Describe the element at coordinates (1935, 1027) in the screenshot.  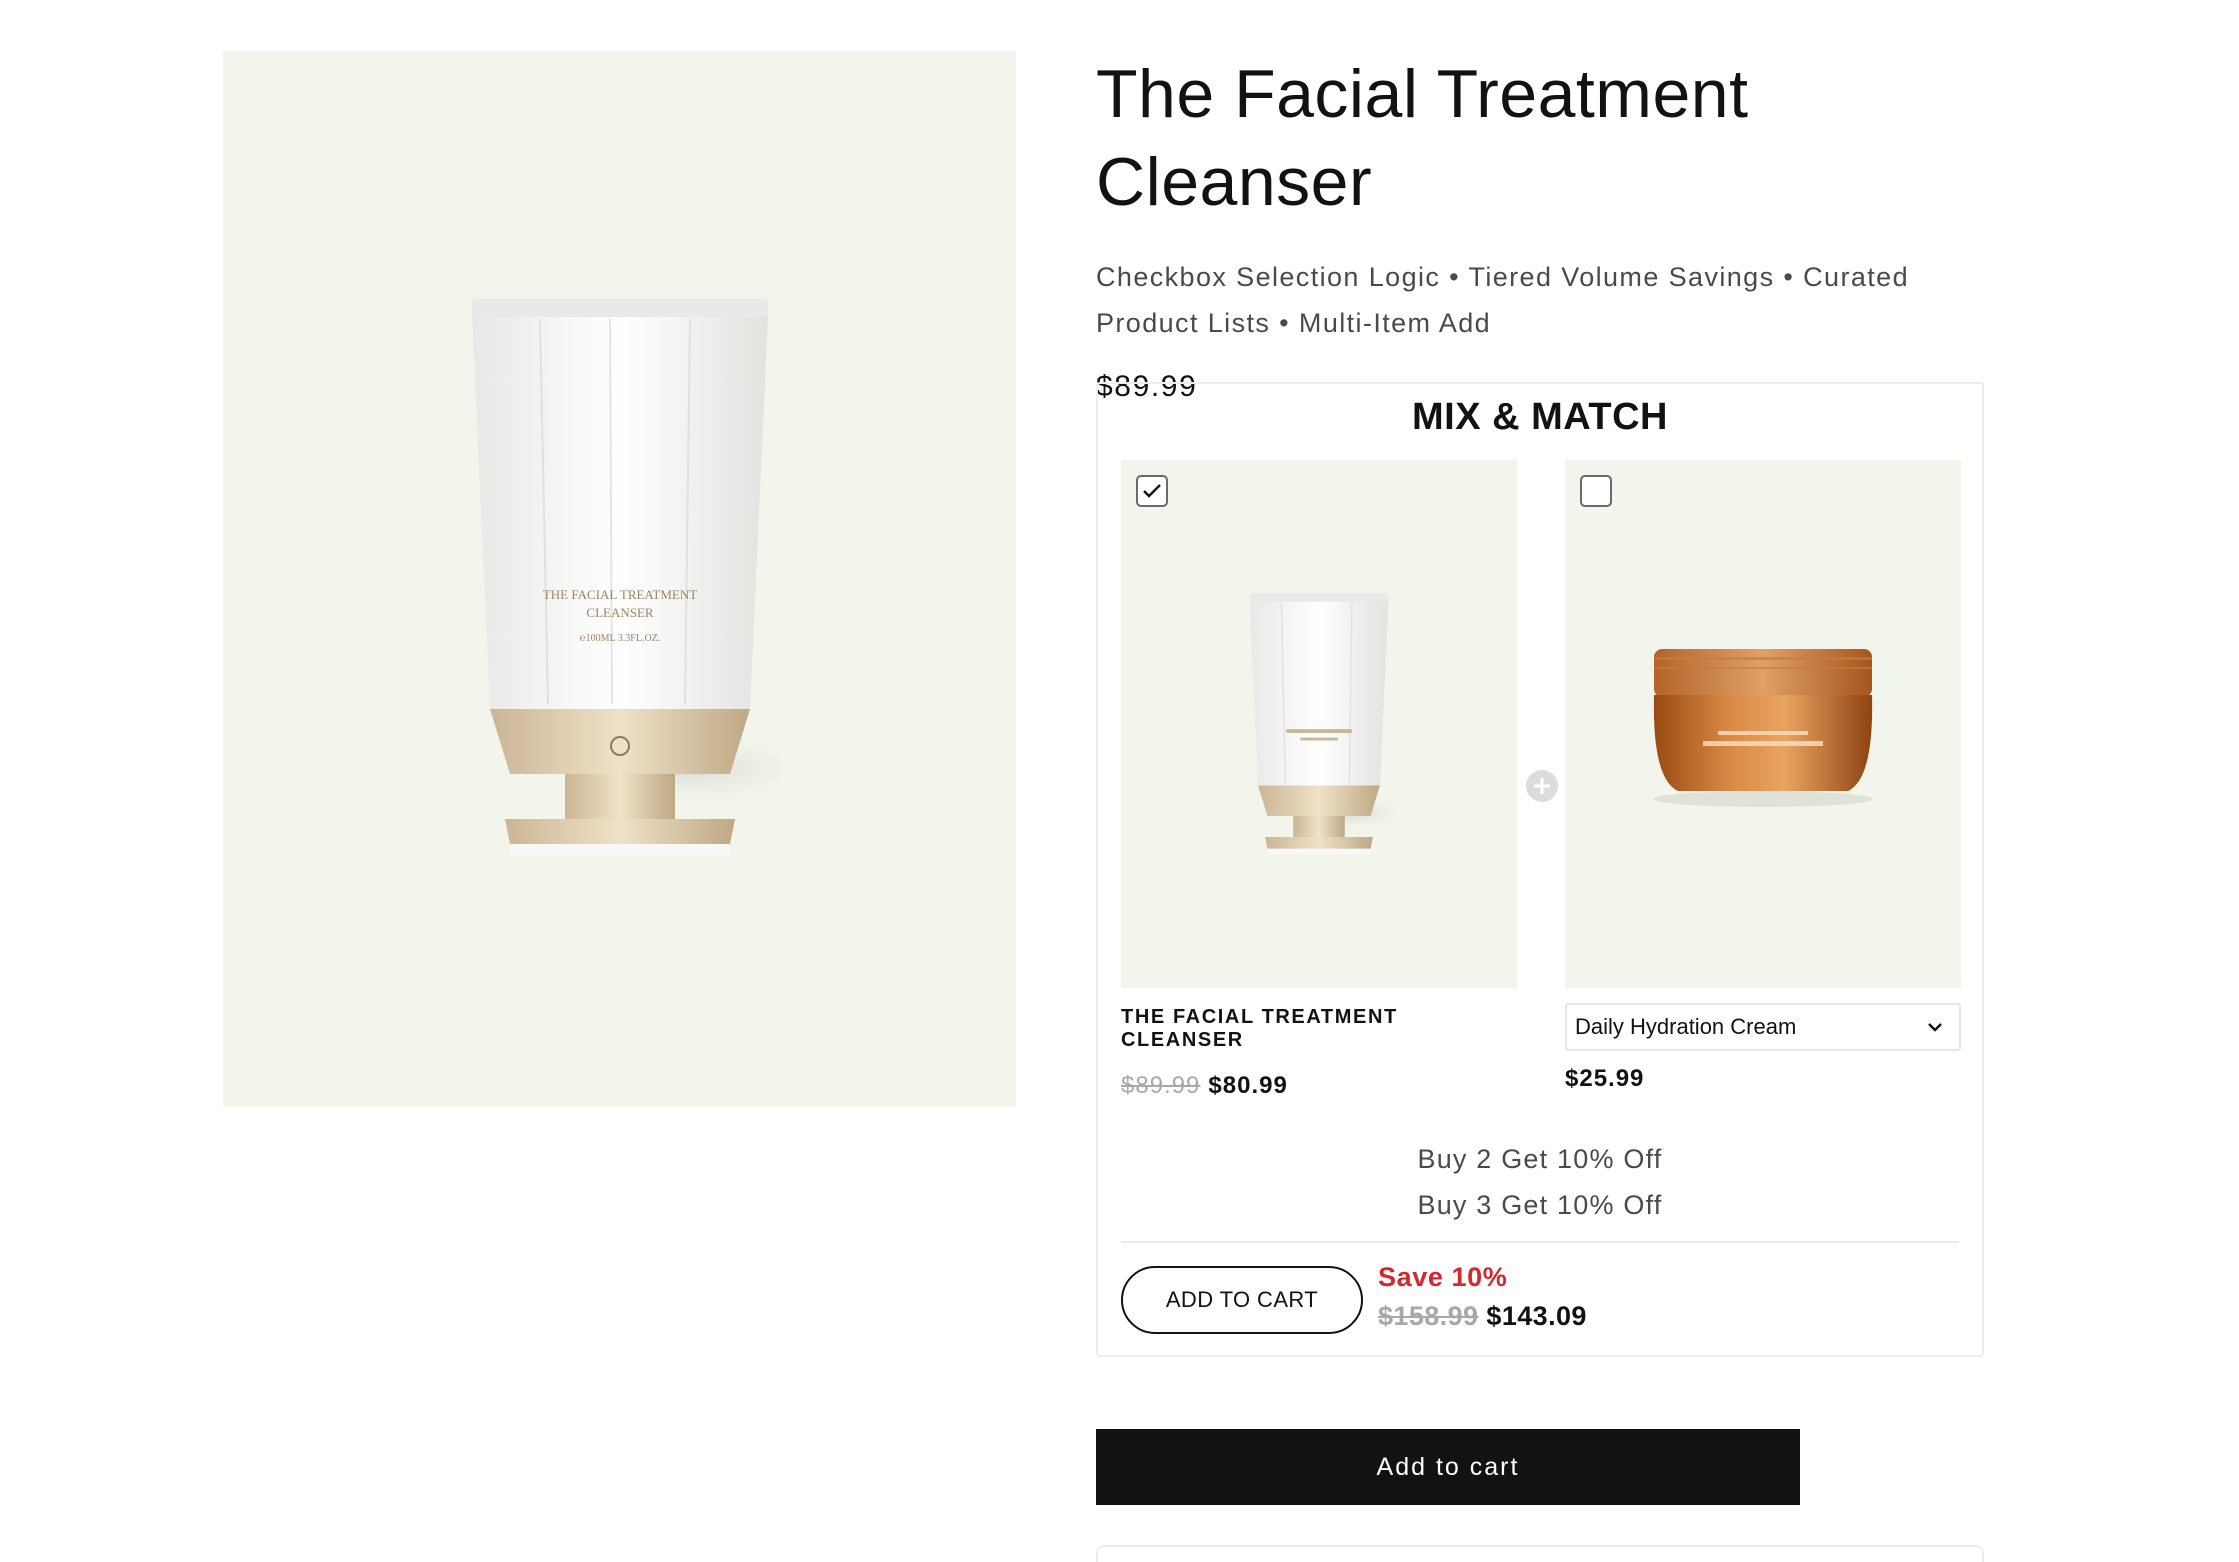
I see `chevron-down-icon` at that location.